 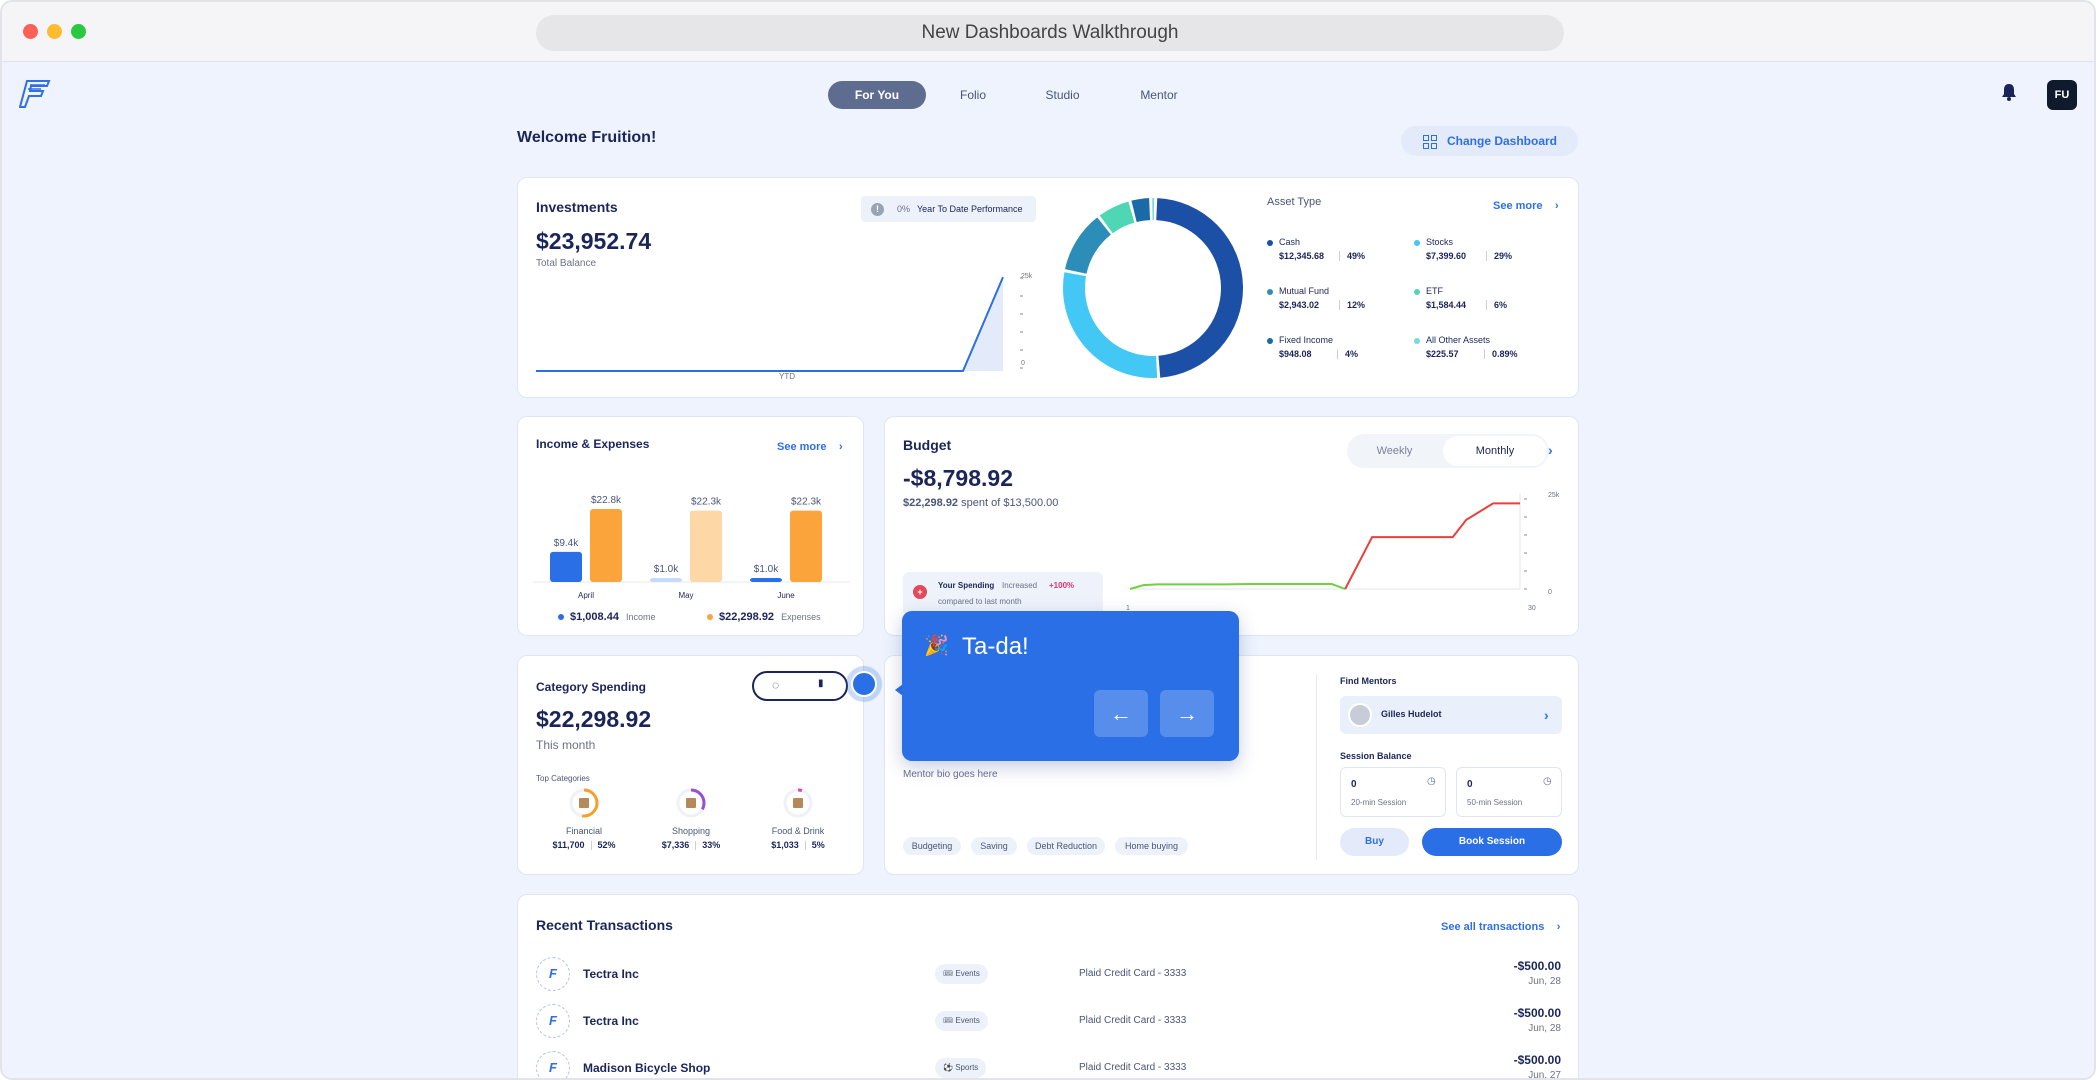 I want to click on income-total: $1,008.44, so click(x=594, y=617).